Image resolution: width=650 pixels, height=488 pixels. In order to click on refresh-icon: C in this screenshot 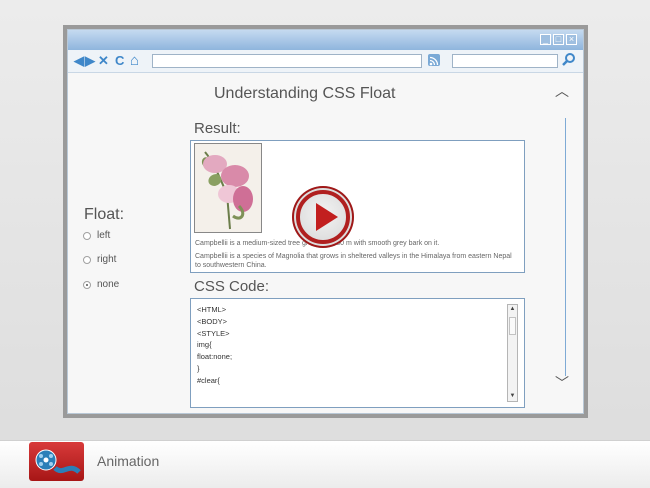, I will do `click(119, 61)`.